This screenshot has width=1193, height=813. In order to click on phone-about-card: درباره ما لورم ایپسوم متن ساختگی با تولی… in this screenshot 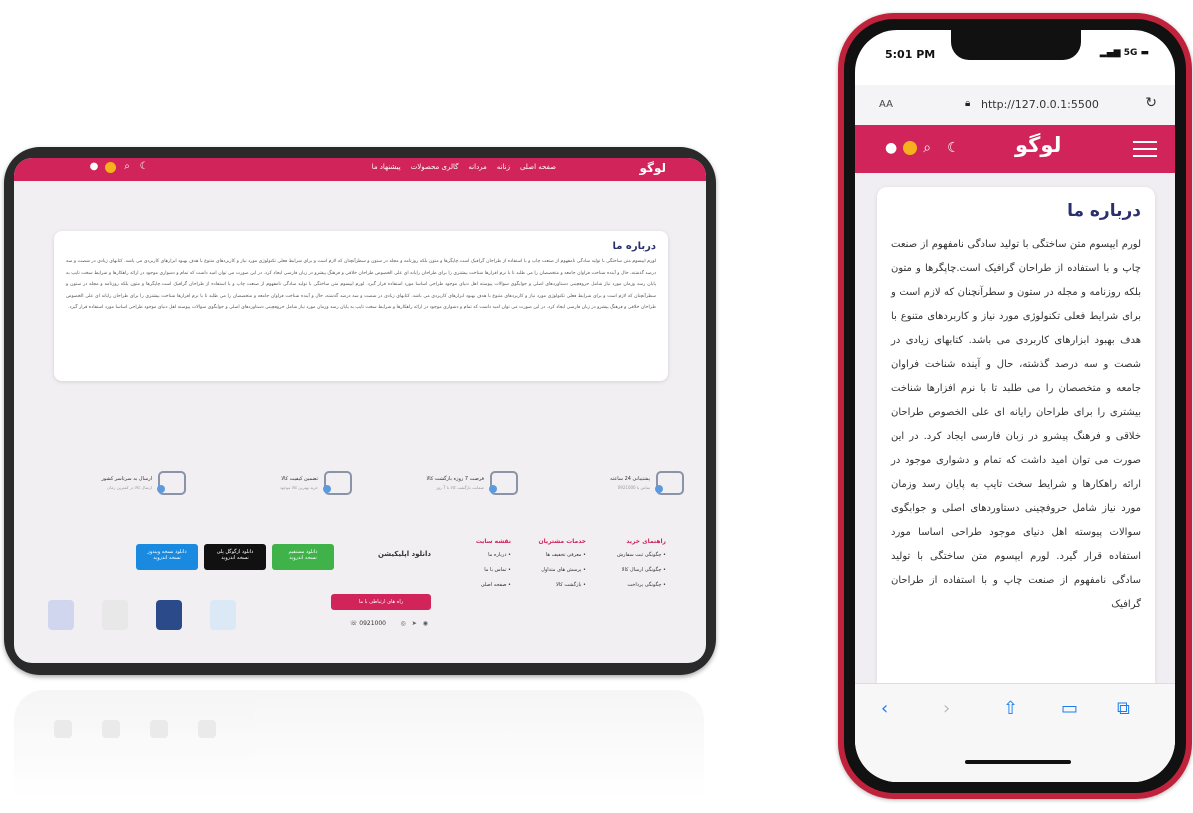, I will do `click(1016, 447)`.